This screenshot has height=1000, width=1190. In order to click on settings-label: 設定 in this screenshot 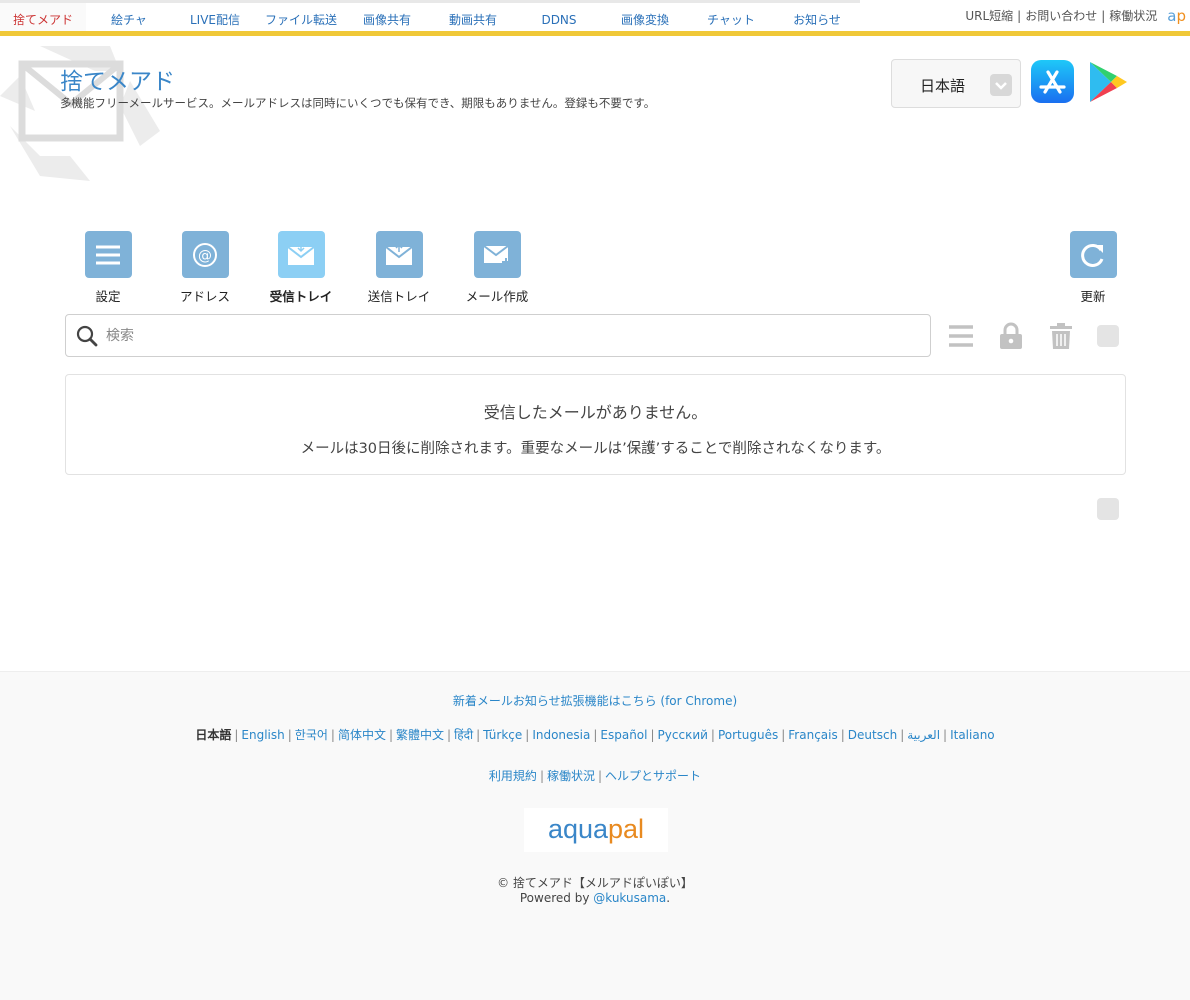, I will do `click(108, 296)`.